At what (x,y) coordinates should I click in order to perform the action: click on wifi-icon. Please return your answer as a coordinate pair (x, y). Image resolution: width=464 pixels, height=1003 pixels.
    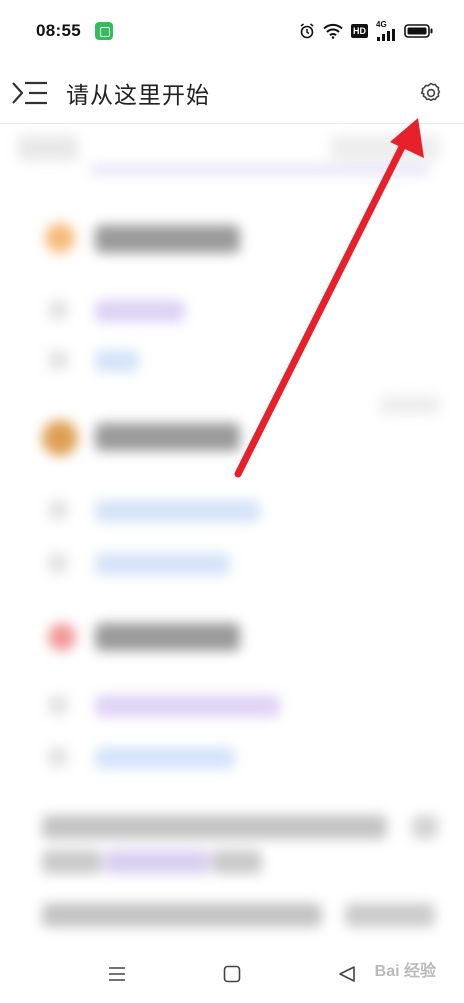
    Looking at the image, I should click on (333, 31).